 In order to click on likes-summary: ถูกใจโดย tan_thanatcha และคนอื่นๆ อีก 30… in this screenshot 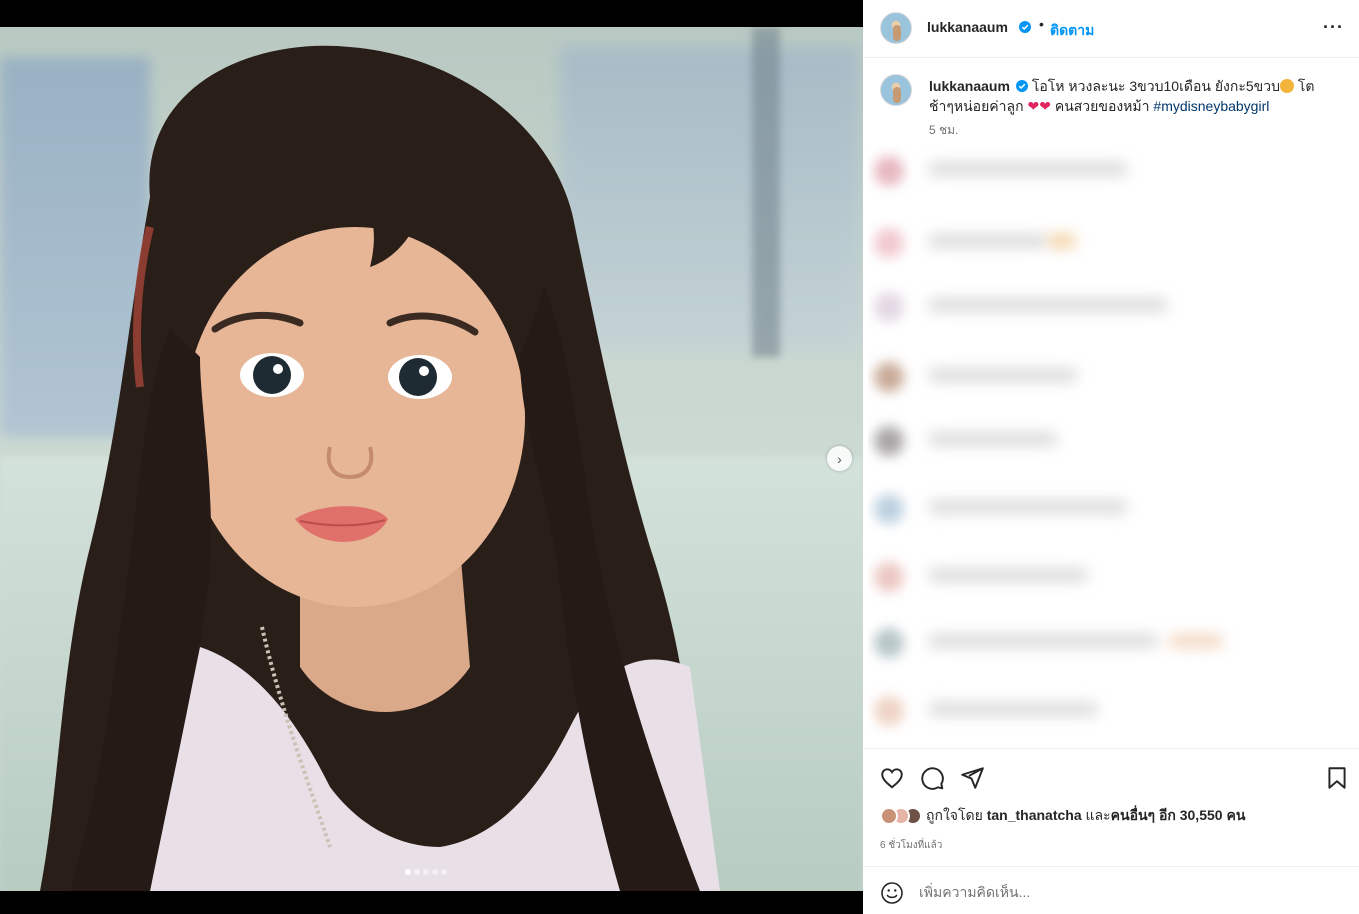, I will do `click(1062, 816)`.